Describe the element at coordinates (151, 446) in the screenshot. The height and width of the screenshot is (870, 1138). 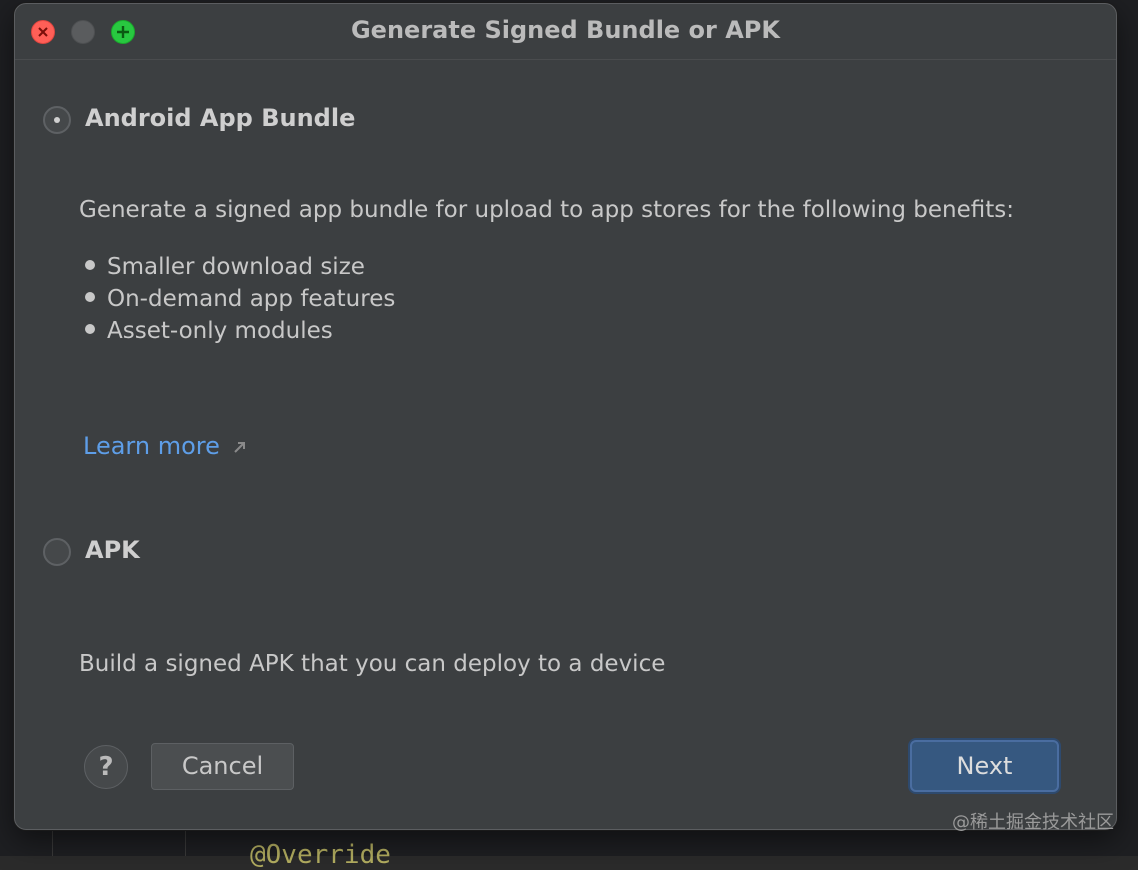
I see `learn-more-link: Learn more` at that location.